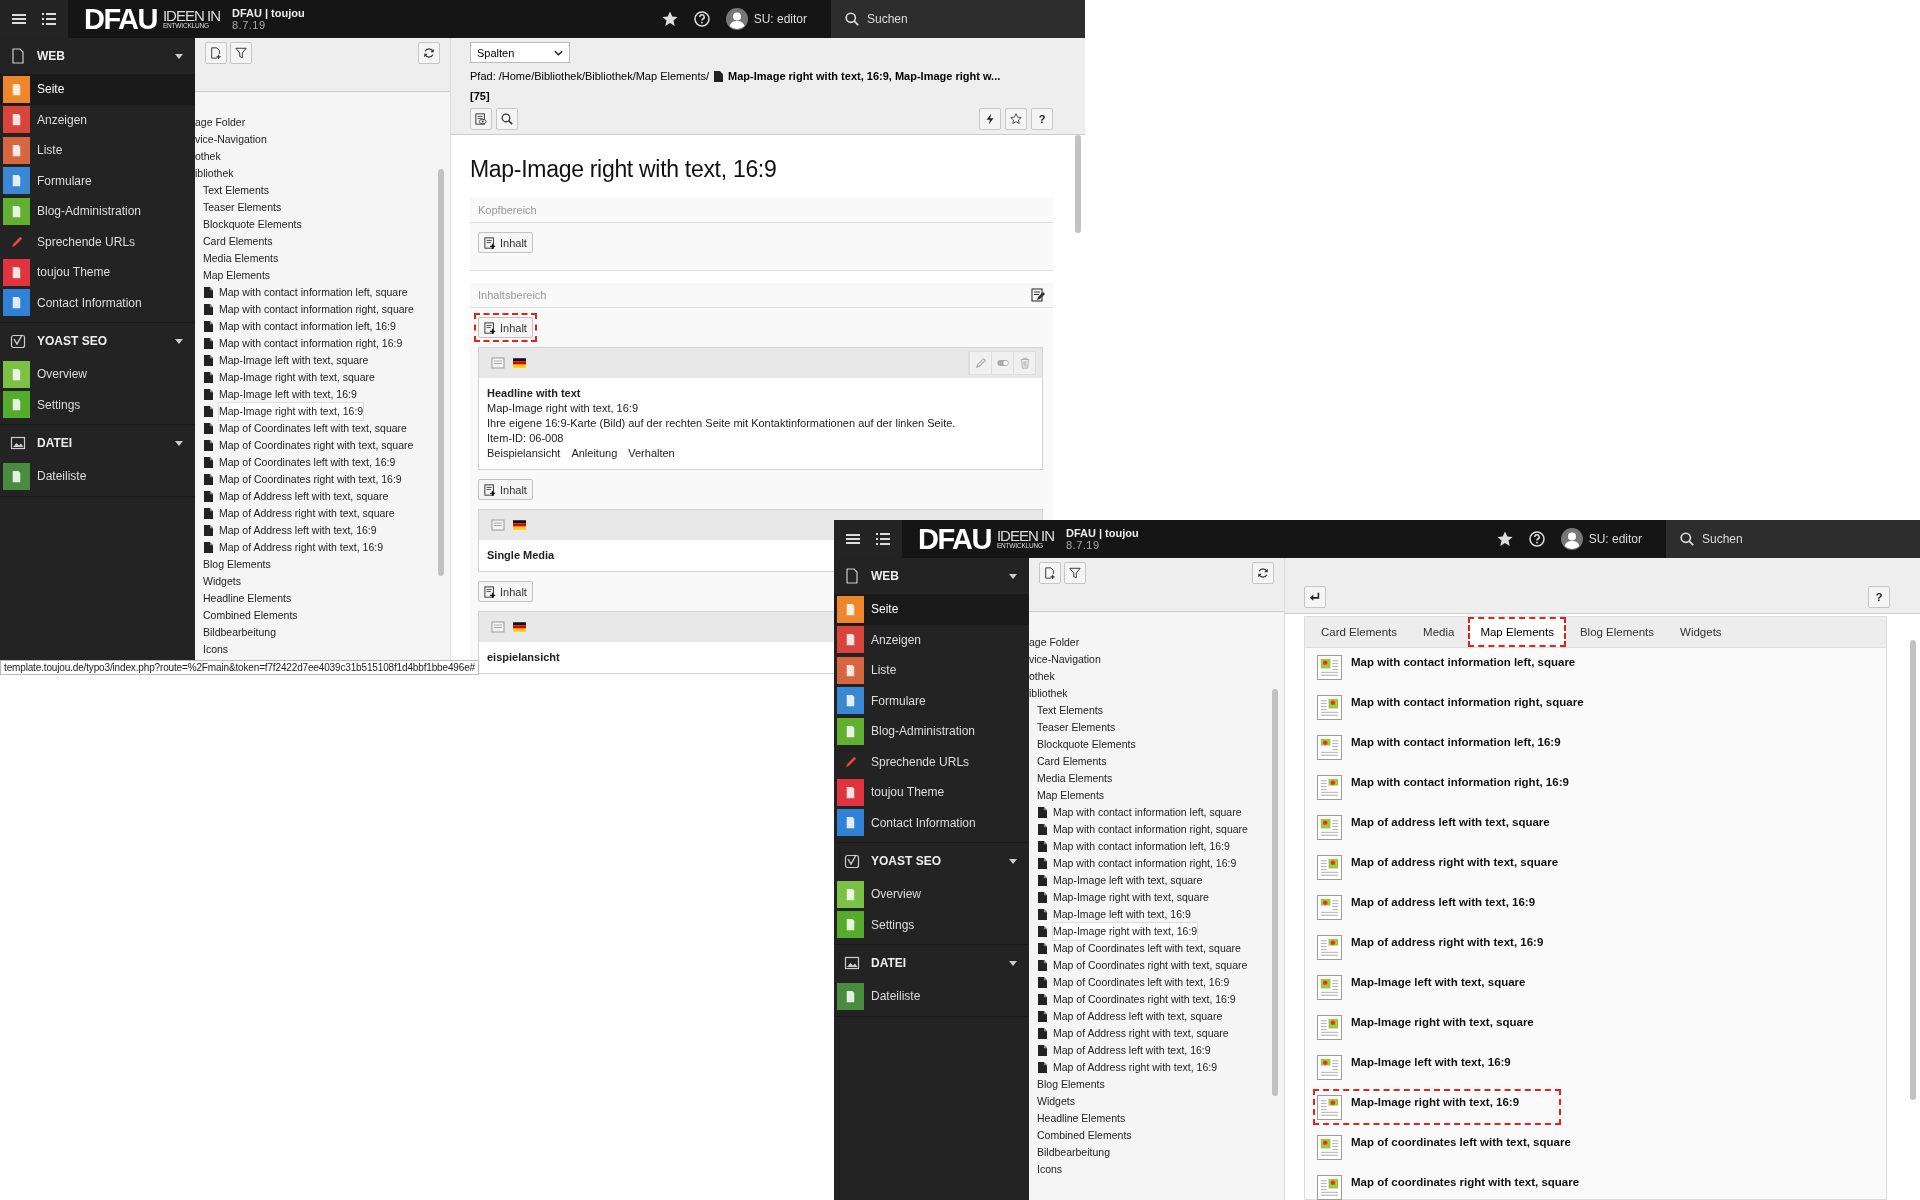 The height and width of the screenshot is (1200, 1920). I want to click on content-type-option: Map with contact information left, 16:9, so click(1458, 747).